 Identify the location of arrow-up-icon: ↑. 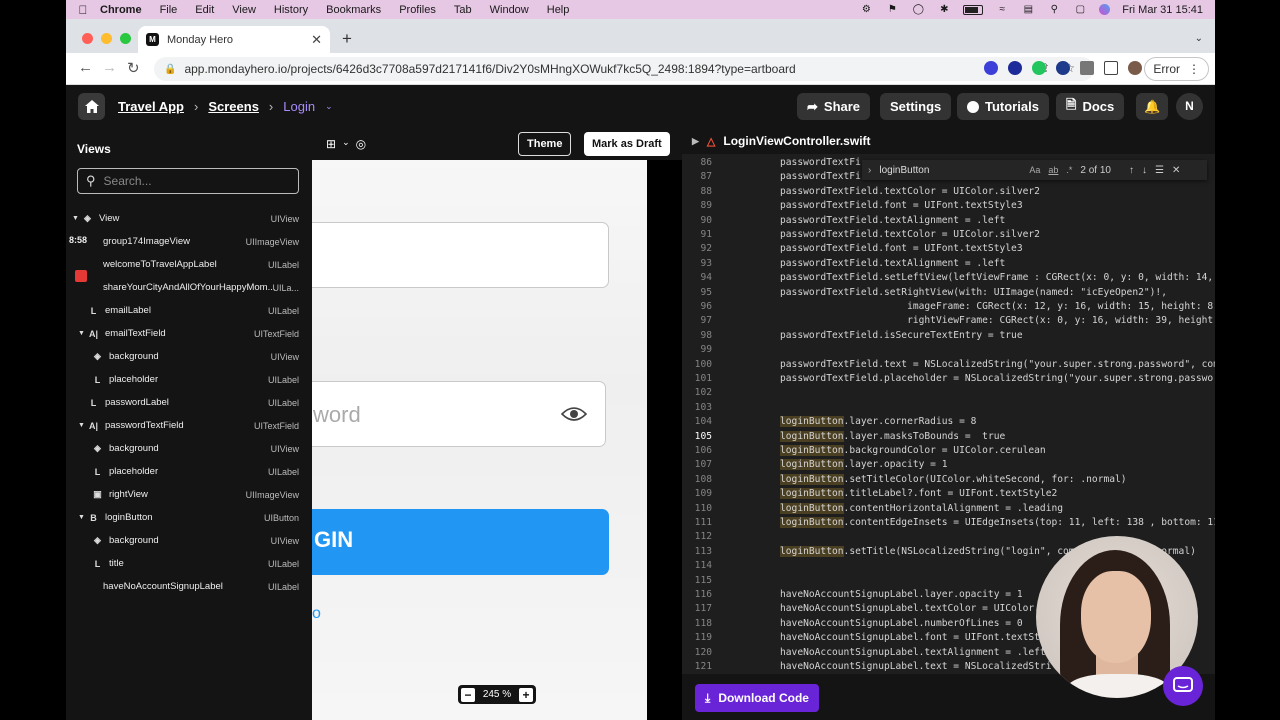
(1131, 170).